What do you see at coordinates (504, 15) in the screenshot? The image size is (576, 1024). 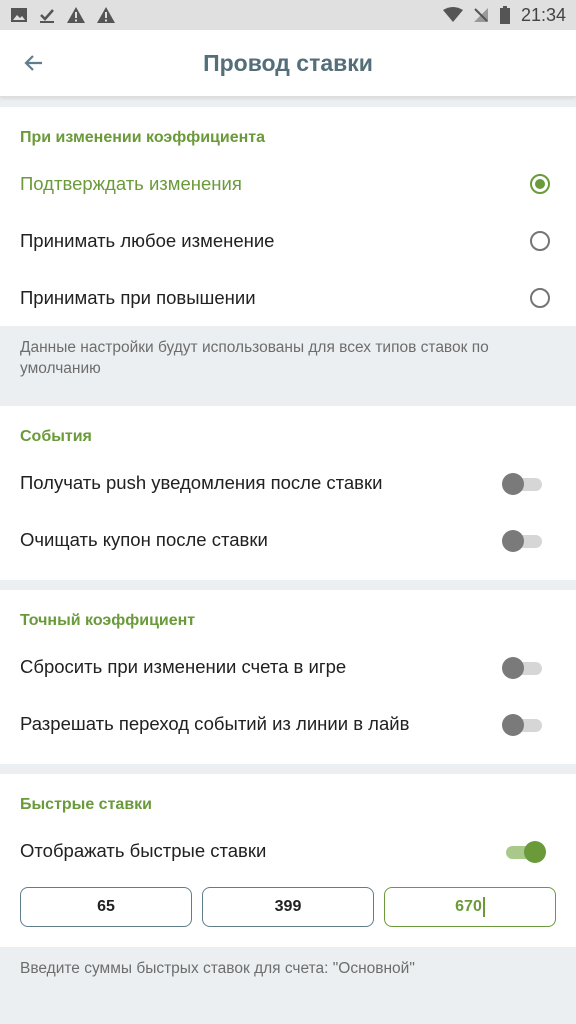 I see `battery-icon` at bounding box center [504, 15].